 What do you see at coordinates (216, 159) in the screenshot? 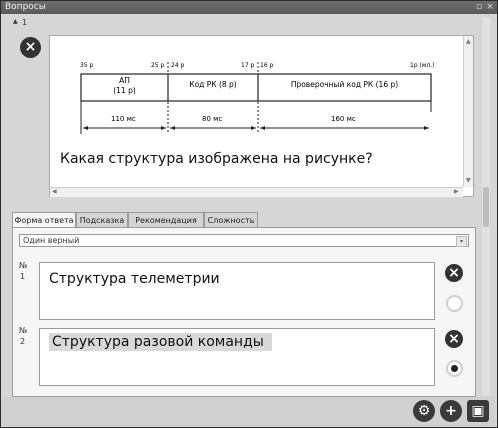
I see `question-text: Какая структура изображена на рисунке?` at bounding box center [216, 159].